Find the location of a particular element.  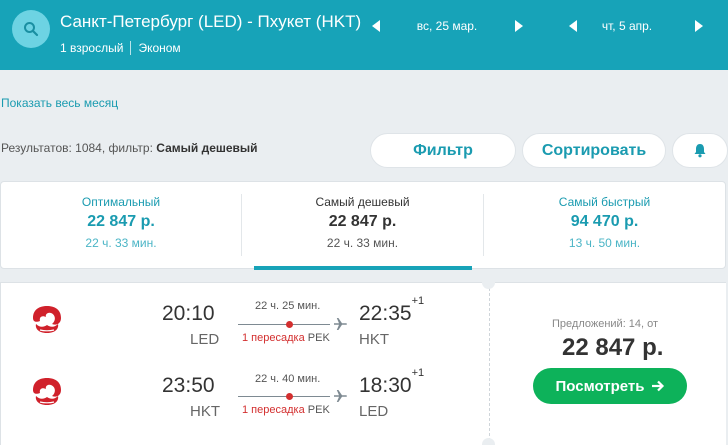

passengers-label: 1 взрослый is located at coordinates (92, 48).